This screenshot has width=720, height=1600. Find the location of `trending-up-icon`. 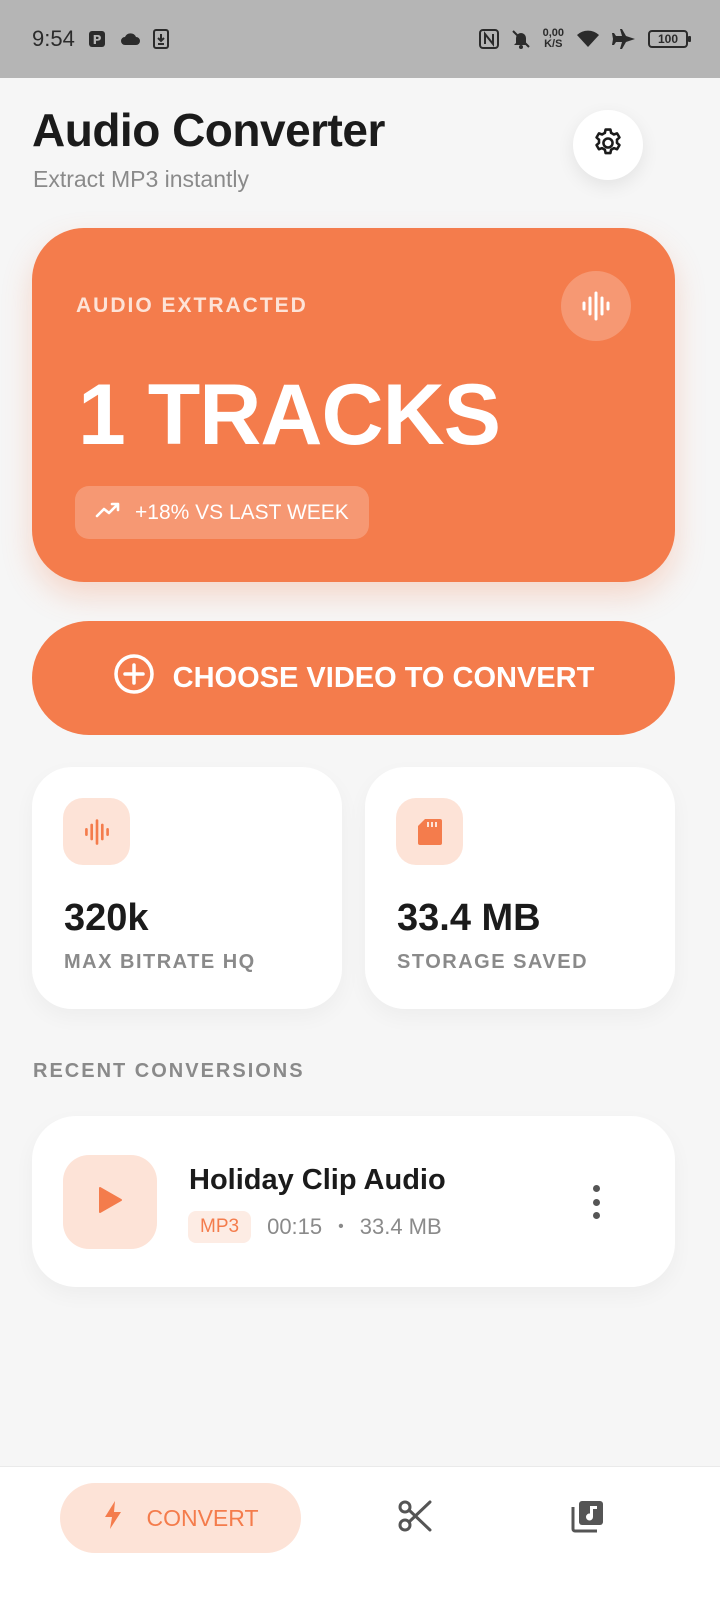

trending-up-icon is located at coordinates (108, 513).